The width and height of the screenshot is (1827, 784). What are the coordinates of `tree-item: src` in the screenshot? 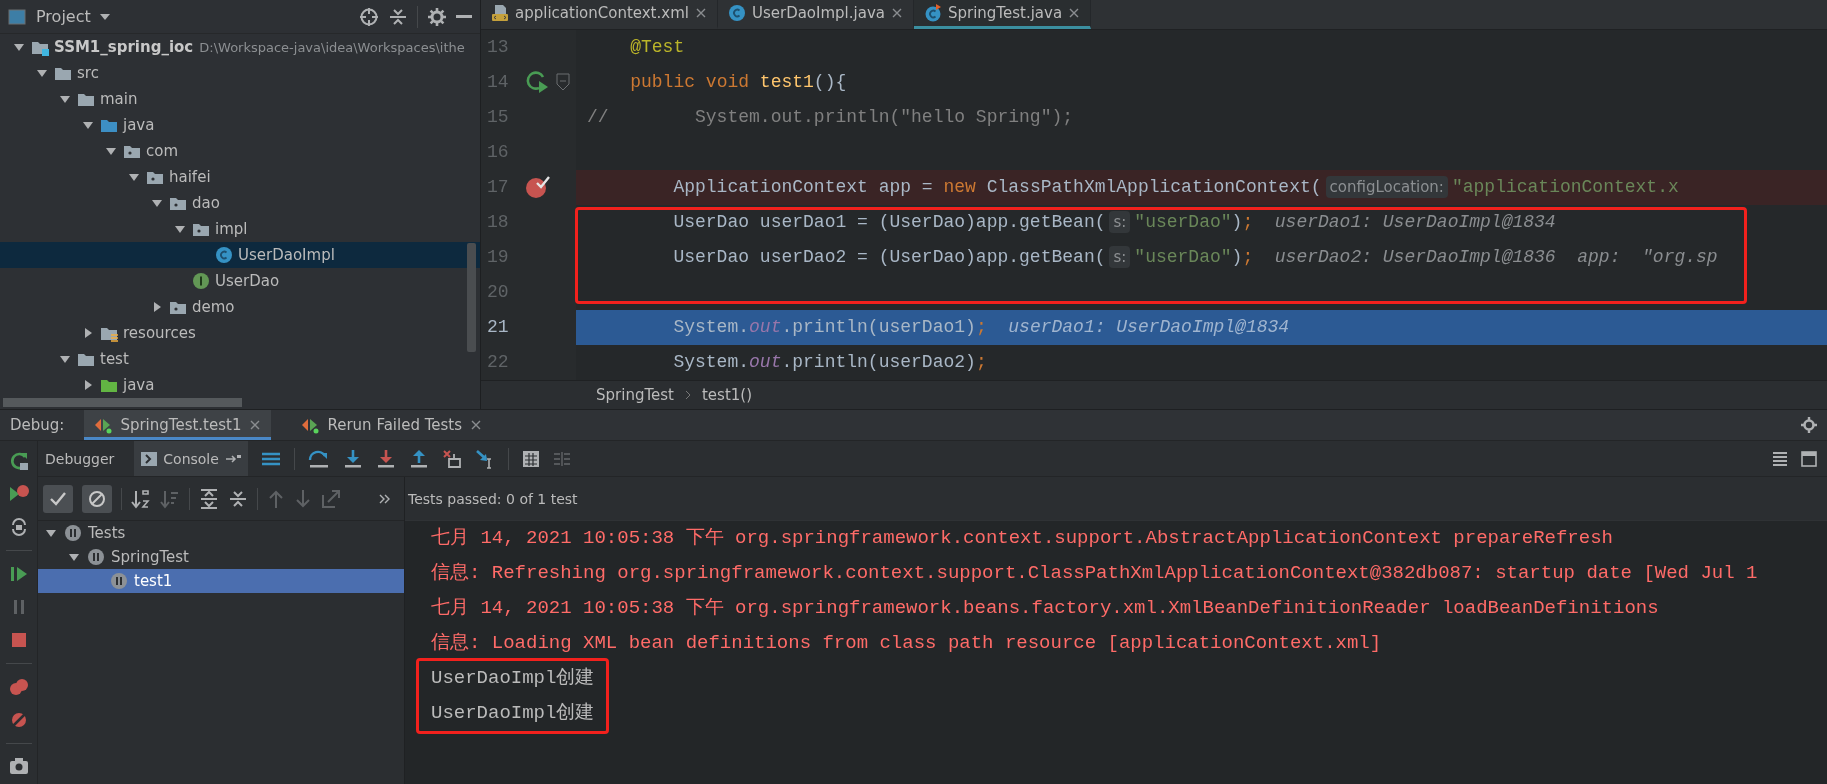 It's located at (240, 73).